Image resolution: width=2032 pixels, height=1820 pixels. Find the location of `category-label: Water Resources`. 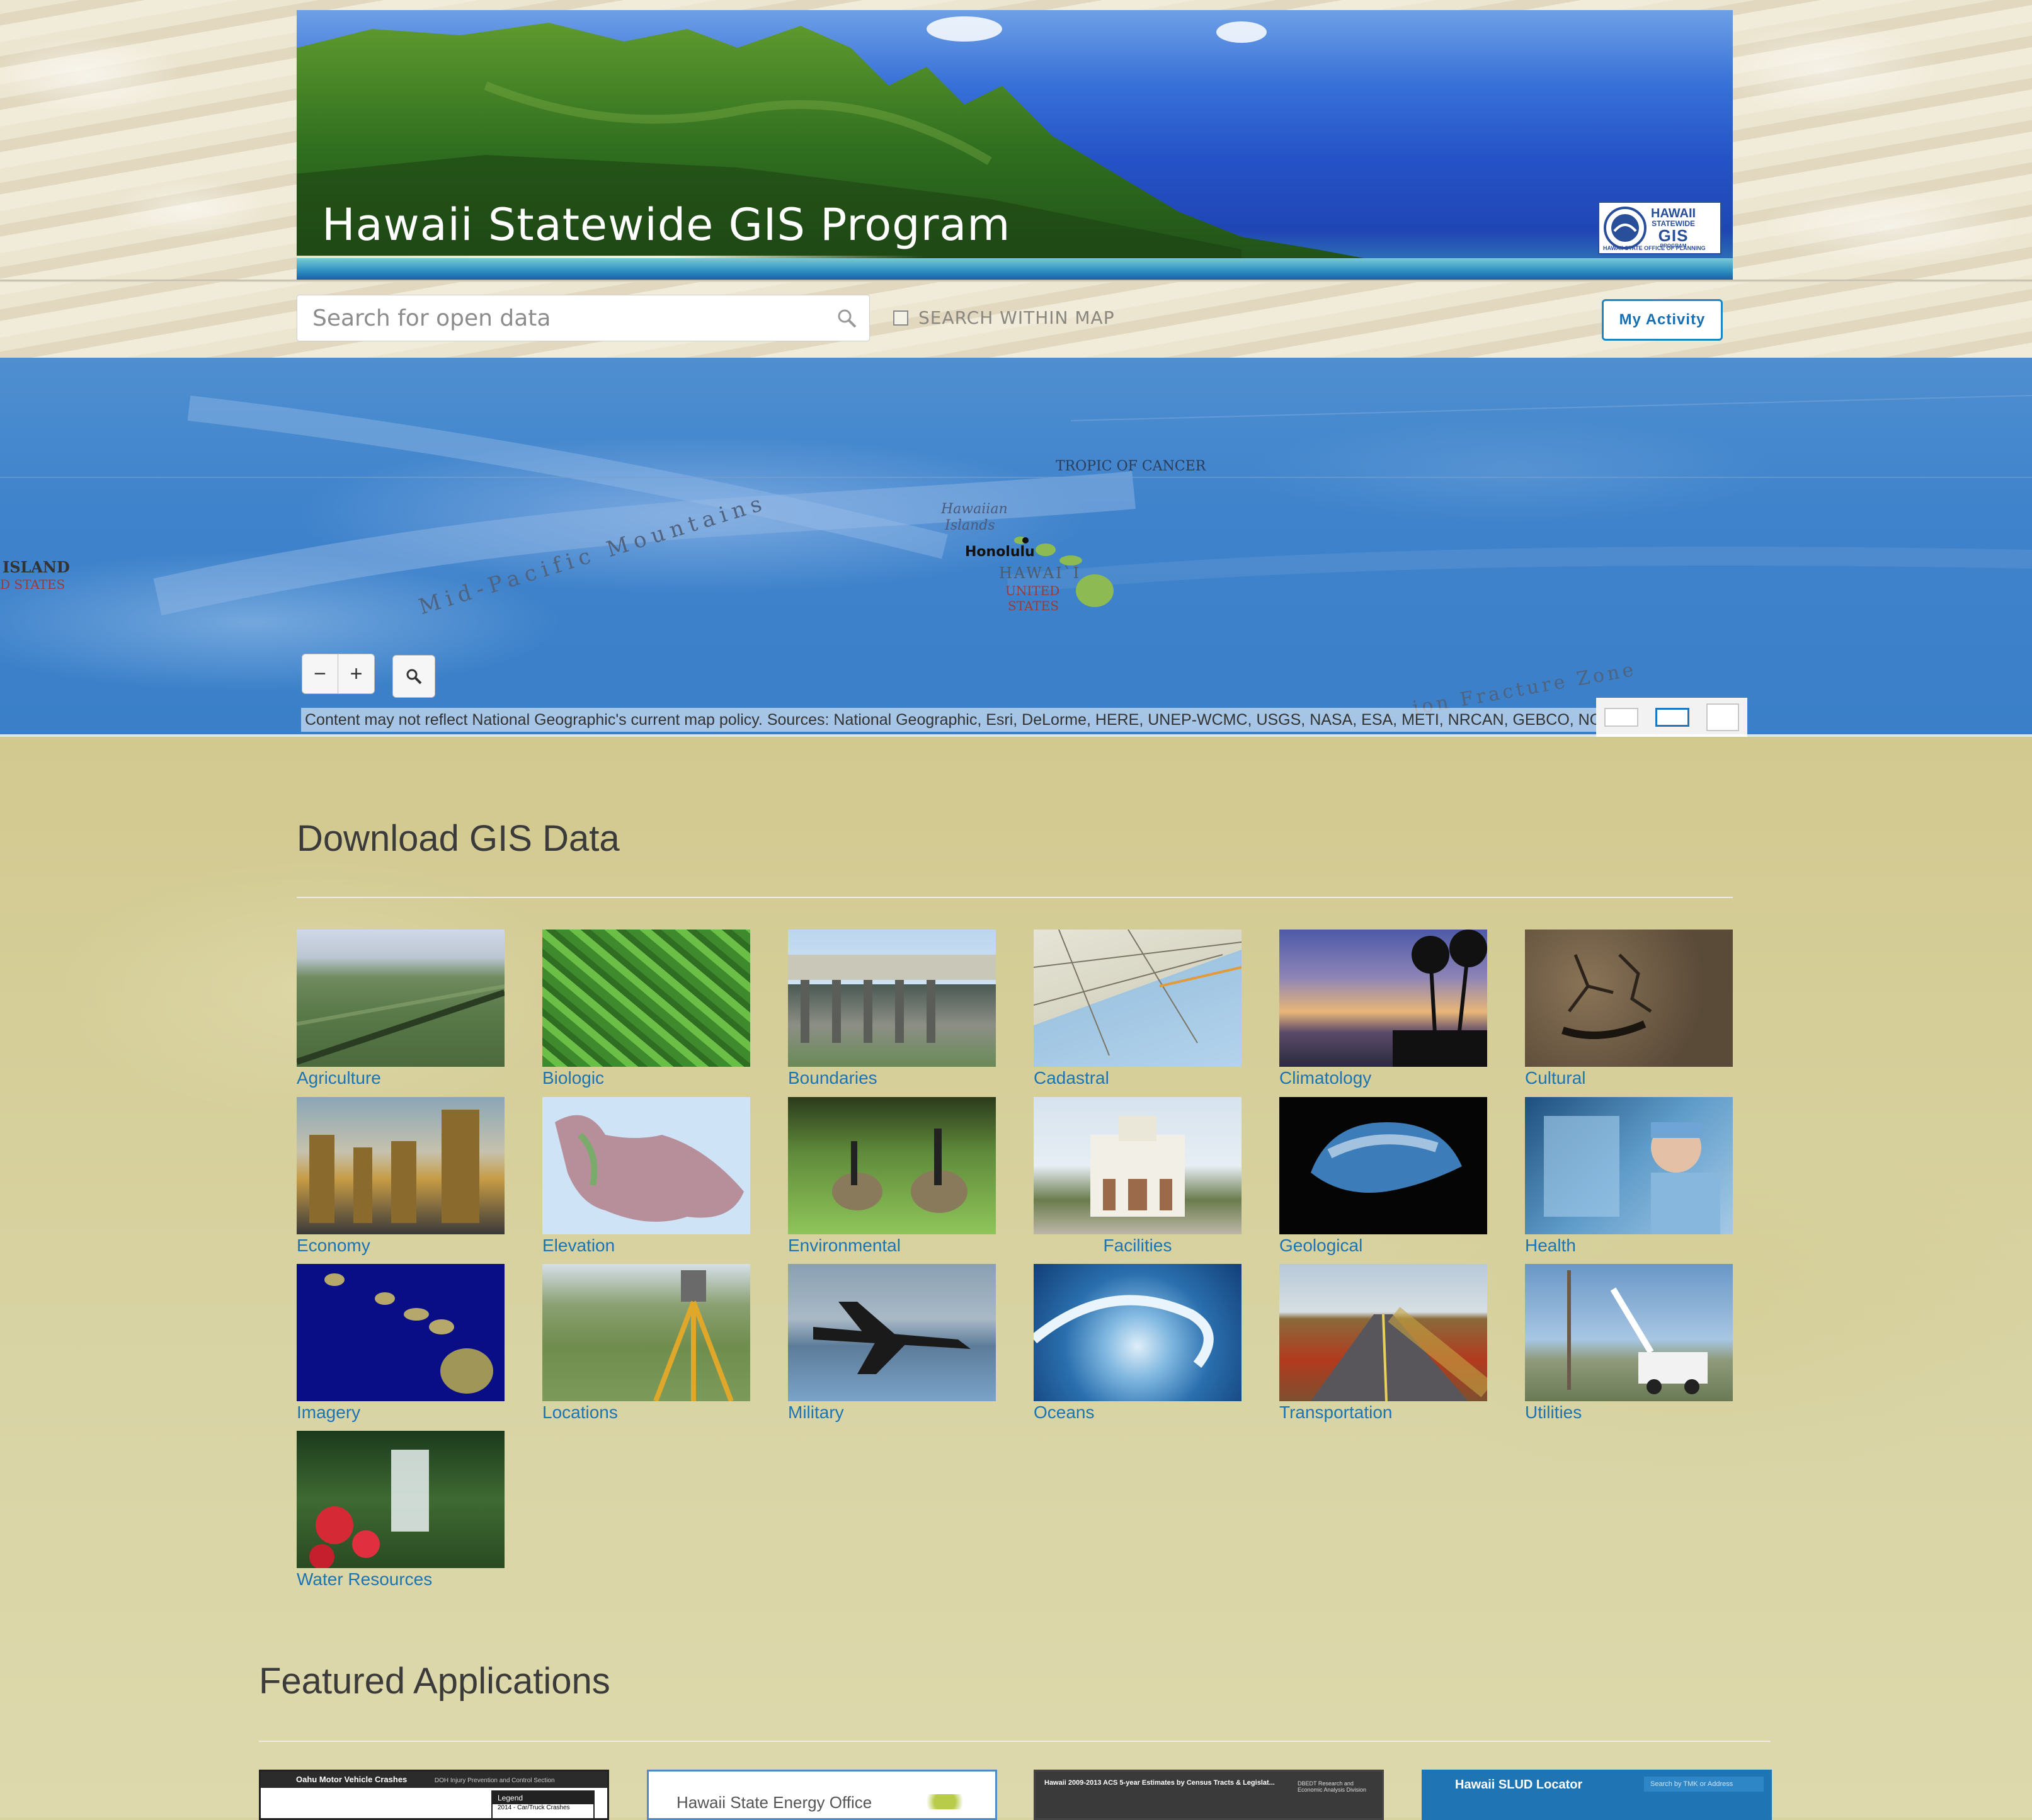

category-label: Water Resources is located at coordinates (365, 1579).